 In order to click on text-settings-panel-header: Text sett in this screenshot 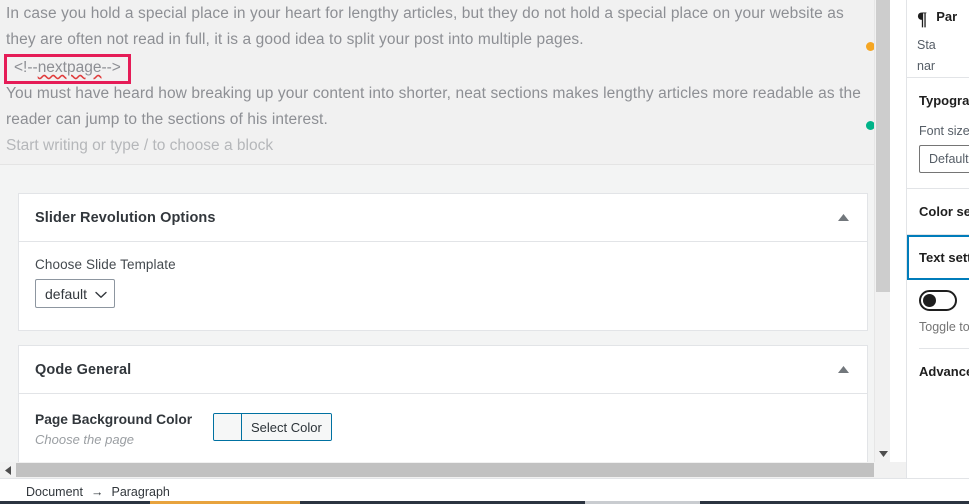, I will do `click(938, 257)`.